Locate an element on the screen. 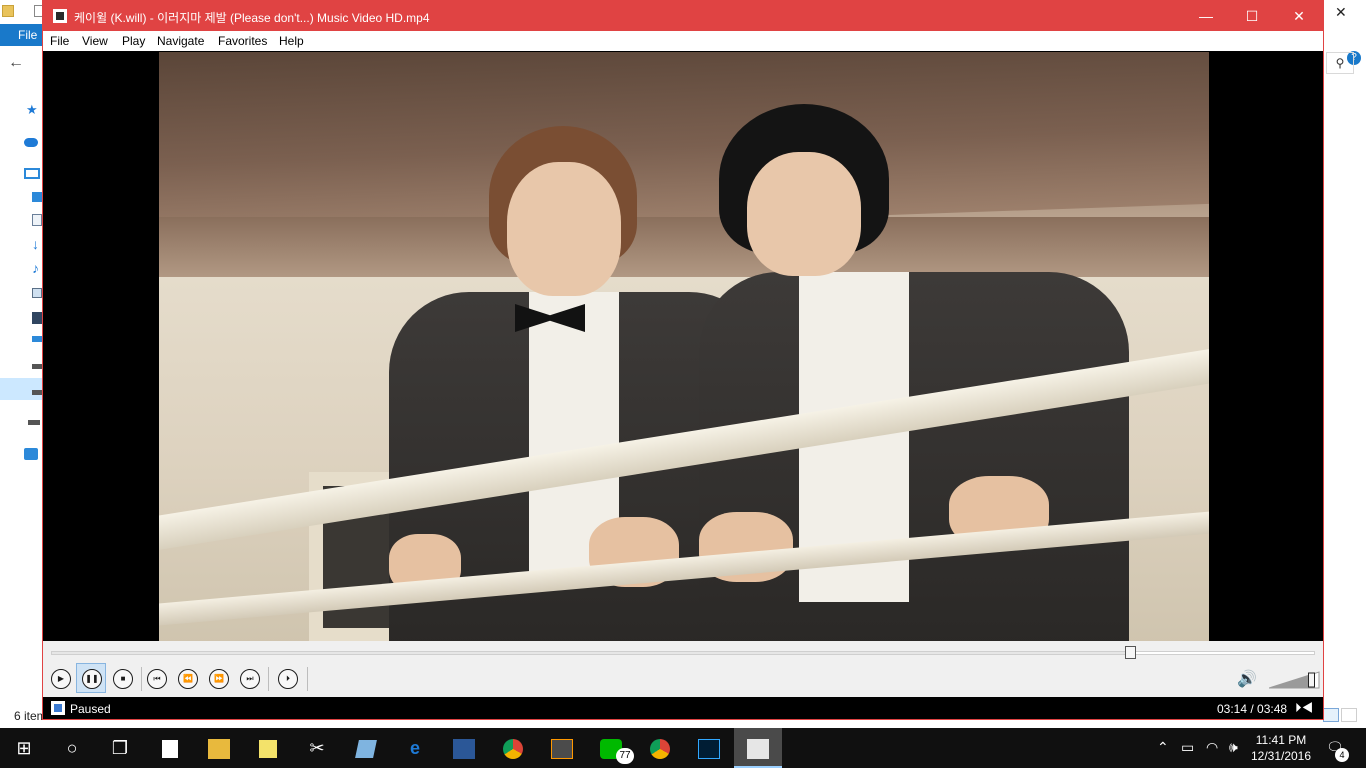  status-bar: Paused 03:14 / 03:48 ⏵◀ is located at coordinates (683, 708).